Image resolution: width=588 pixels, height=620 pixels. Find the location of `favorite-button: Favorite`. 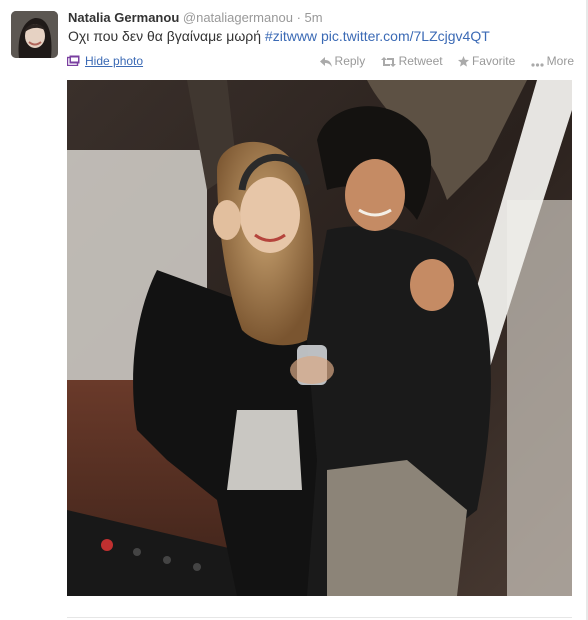

favorite-button: Favorite is located at coordinates (488, 61).